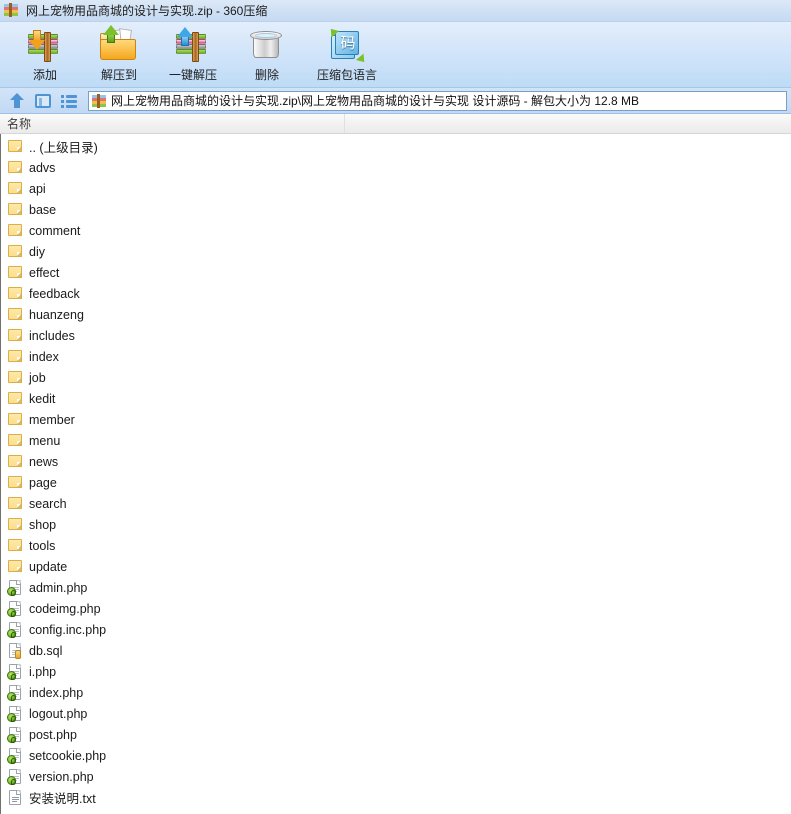  I want to click on one-click-extract-button: 一键解压, so click(193, 54).